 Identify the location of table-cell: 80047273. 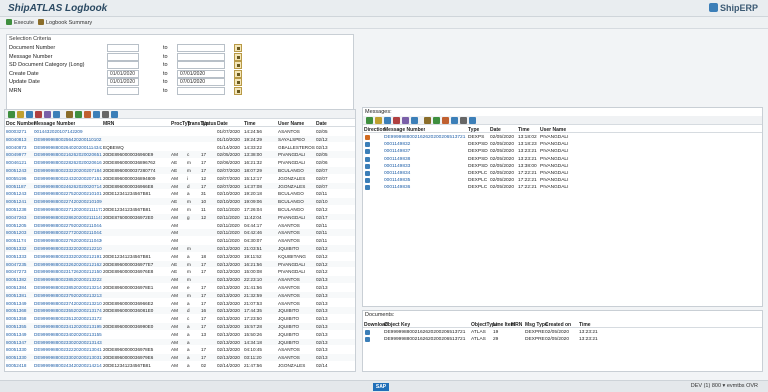
(19, 271).